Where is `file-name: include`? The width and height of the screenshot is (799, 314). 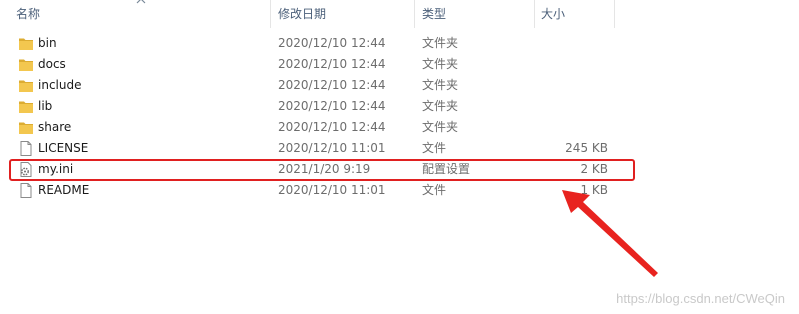 file-name: include is located at coordinates (60, 85).